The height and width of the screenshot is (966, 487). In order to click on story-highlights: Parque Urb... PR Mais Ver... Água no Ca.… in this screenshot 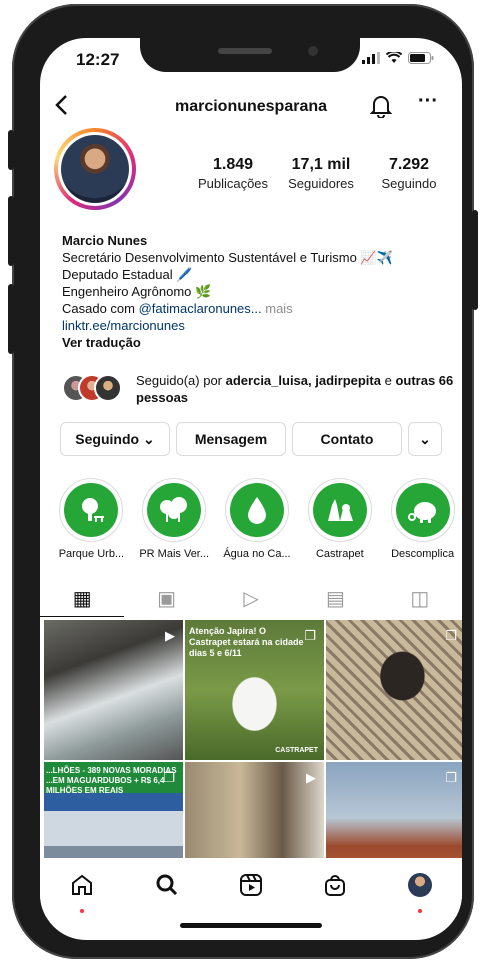, I will do `click(257, 523)`.